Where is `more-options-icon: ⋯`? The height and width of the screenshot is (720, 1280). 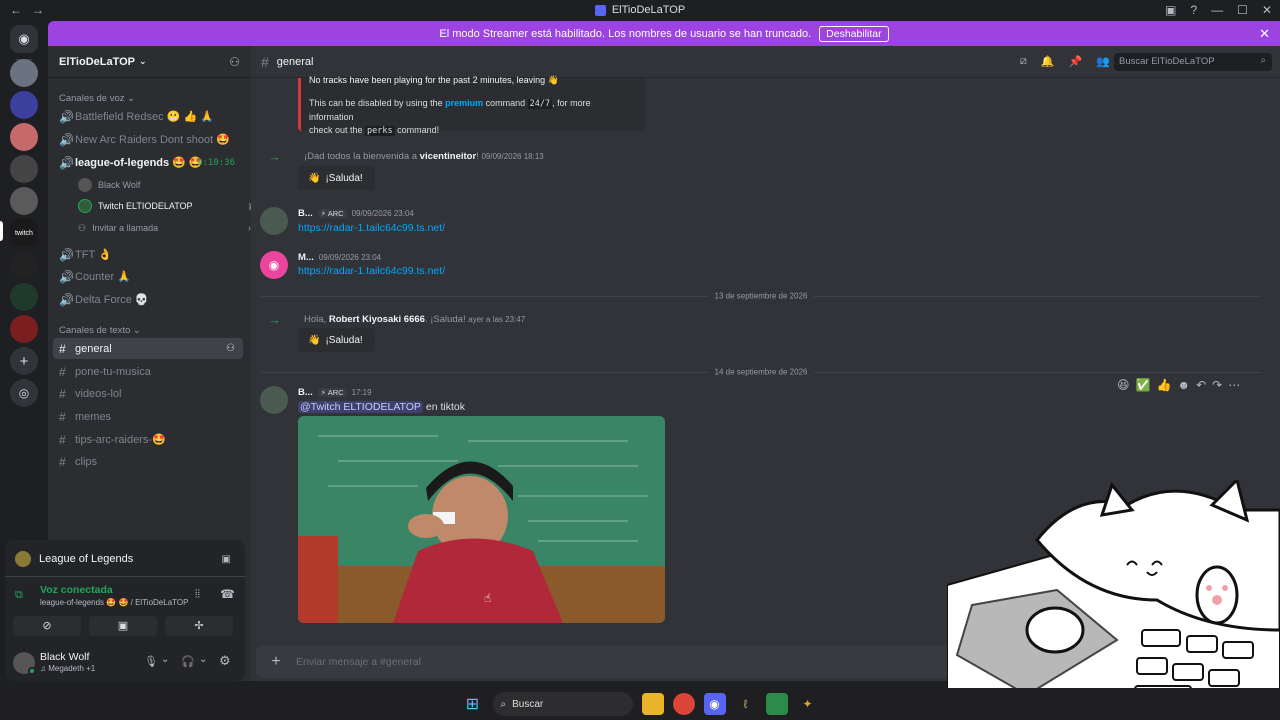
more-options-icon: ⋯ is located at coordinates (1234, 385).